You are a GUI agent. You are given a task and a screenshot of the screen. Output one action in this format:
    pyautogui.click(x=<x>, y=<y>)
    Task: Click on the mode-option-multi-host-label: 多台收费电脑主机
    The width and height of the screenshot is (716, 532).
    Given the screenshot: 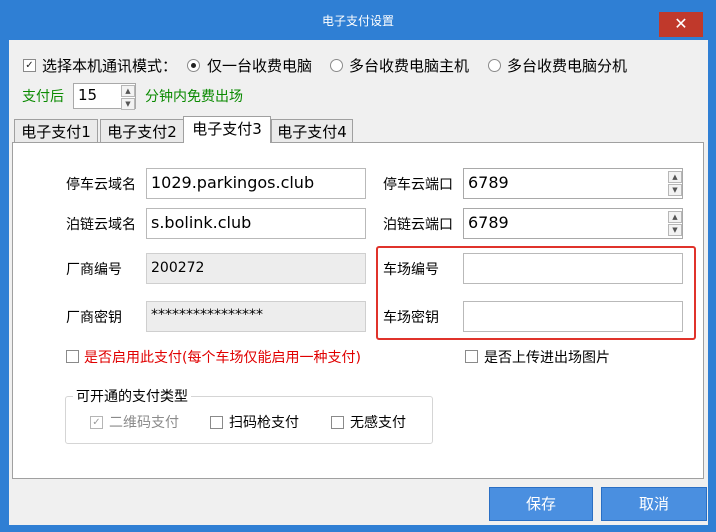 What is the action you would take?
    pyautogui.click(x=409, y=66)
    